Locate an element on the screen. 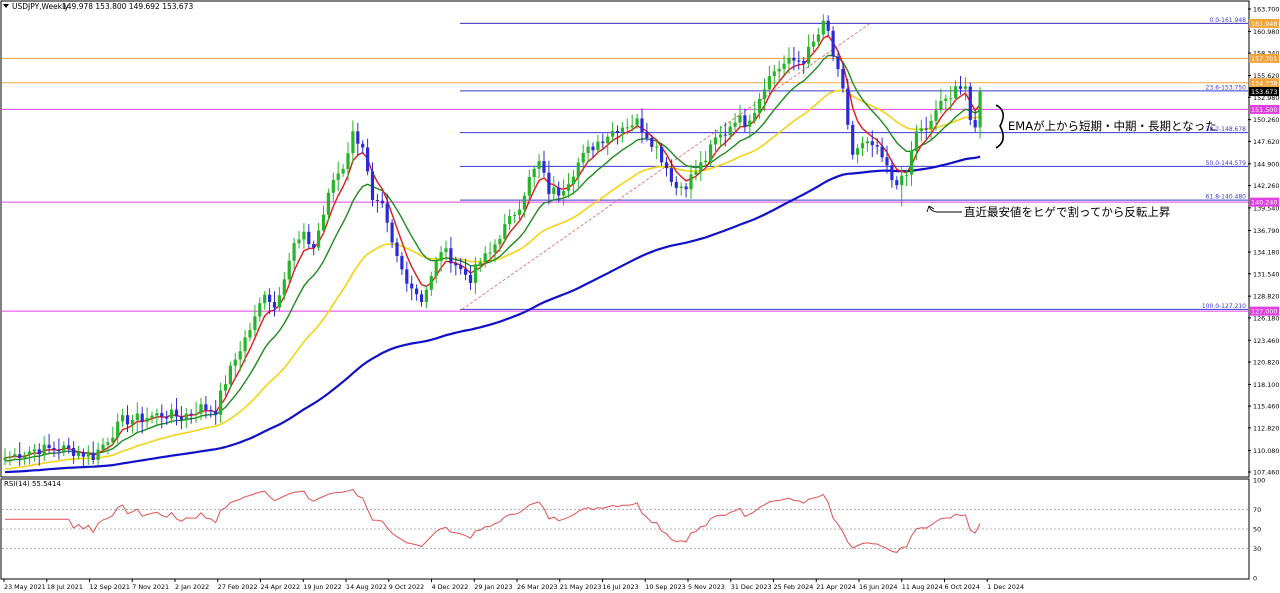  fib-level-label: 0.0-161.948 is located at coordinates (1227, 20).